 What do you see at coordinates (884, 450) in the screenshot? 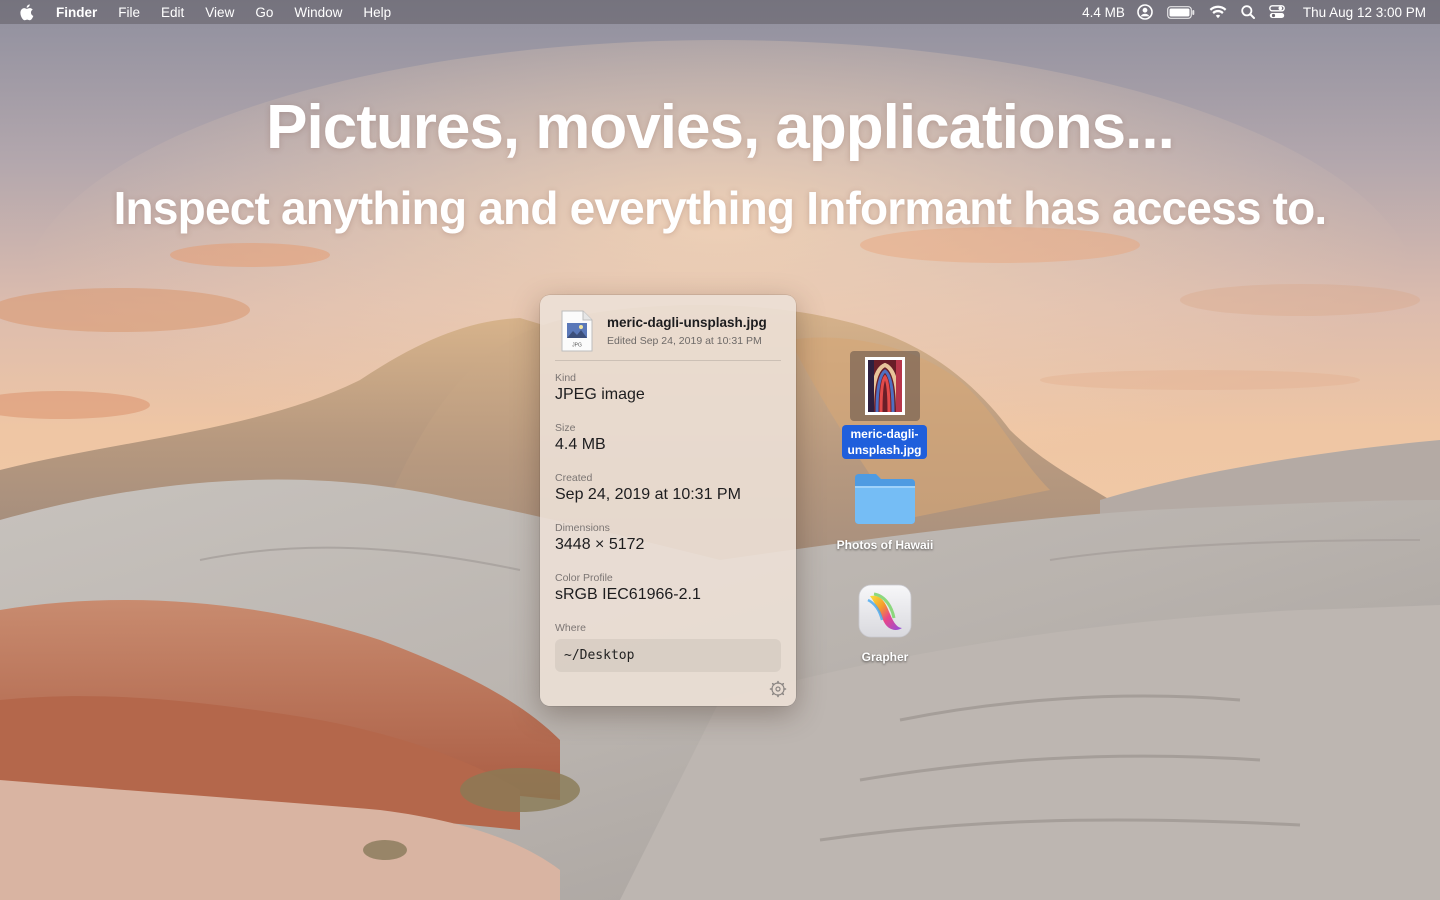
I see `file-label-line: unsplash.jpg` at bounding box center [884, 450].